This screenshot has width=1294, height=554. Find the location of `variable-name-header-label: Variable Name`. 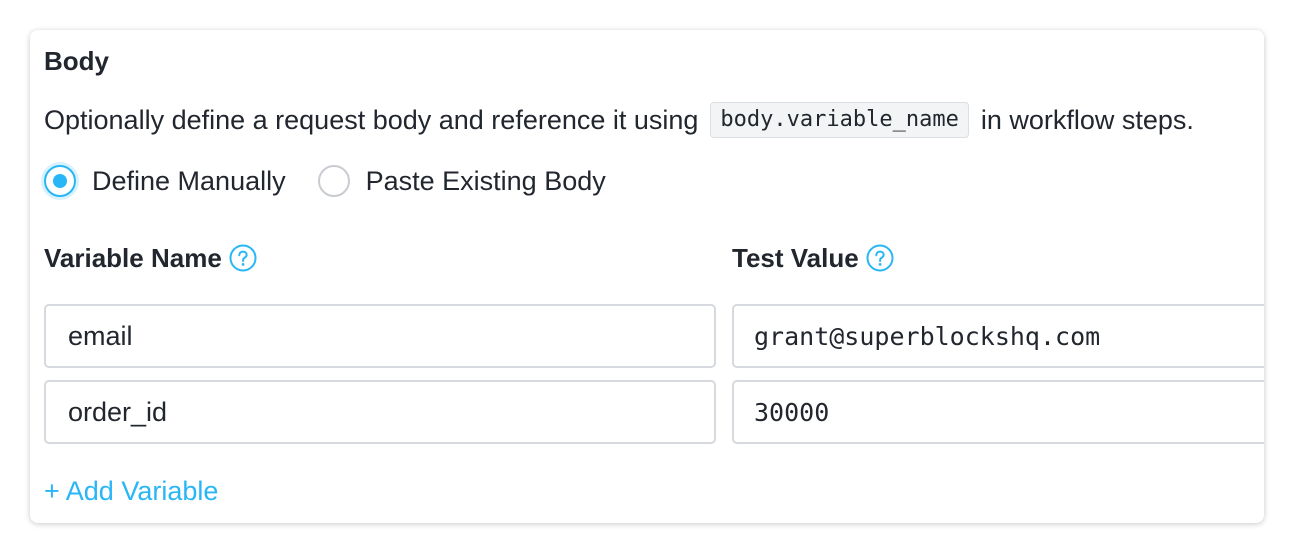

variable-name-header-label: Variable Name is located at coordinates (133, 257).